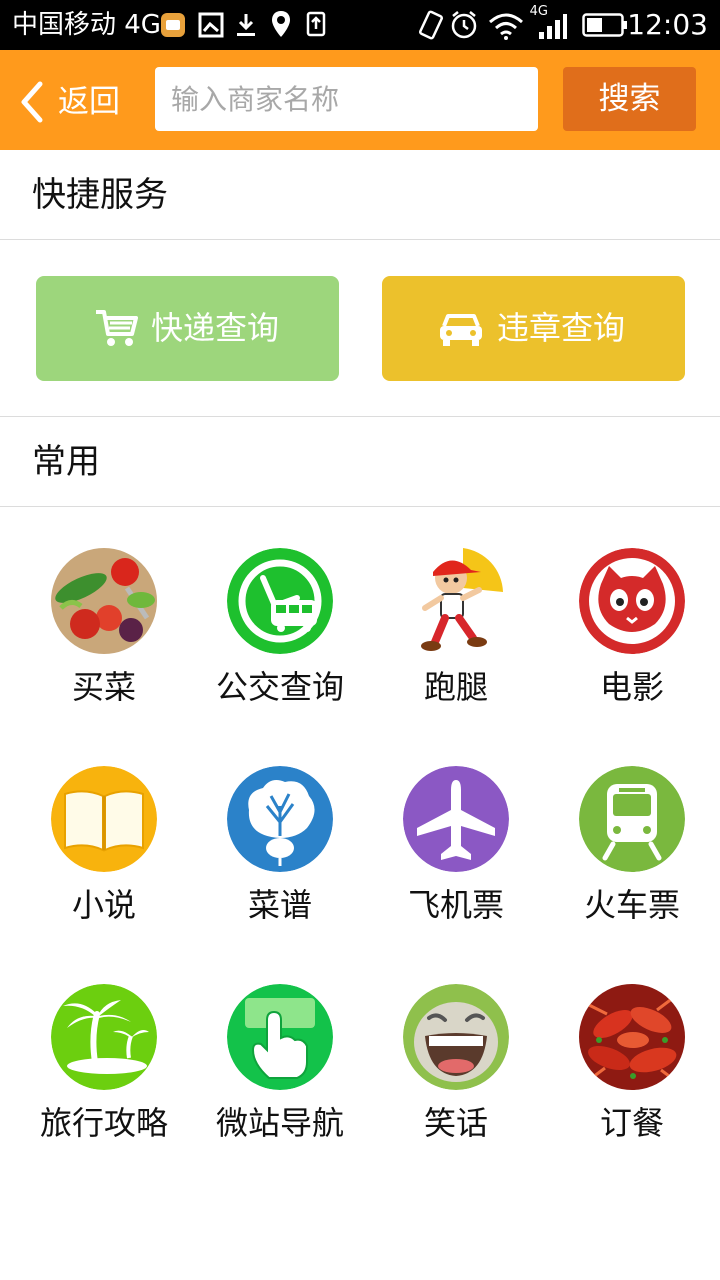  What do you see at coordinates (456, 819) in the screenshot?
I see `airplane-icon` at bounding box center [456, 819].